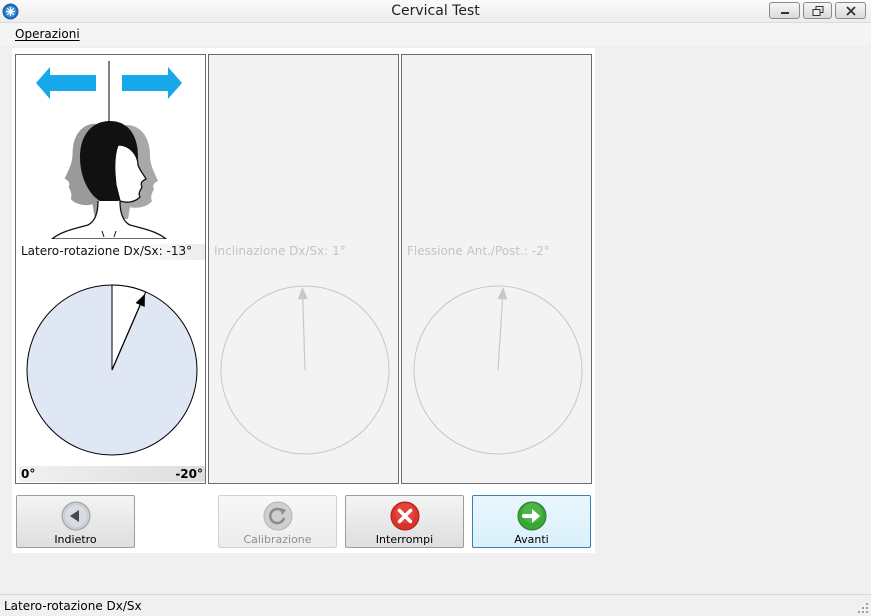  I want to click on calibrate-button: Calibrazione, so click(277, 521).